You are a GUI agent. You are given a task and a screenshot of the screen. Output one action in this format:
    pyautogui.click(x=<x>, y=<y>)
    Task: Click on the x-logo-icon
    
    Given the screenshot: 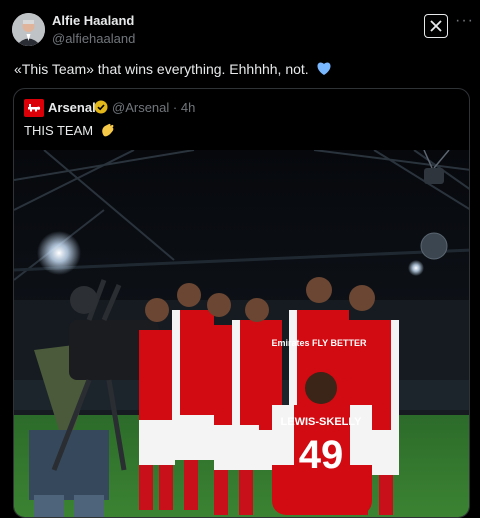 What is the action you would take?
    pyautogui.click(x=436, y=26)
    